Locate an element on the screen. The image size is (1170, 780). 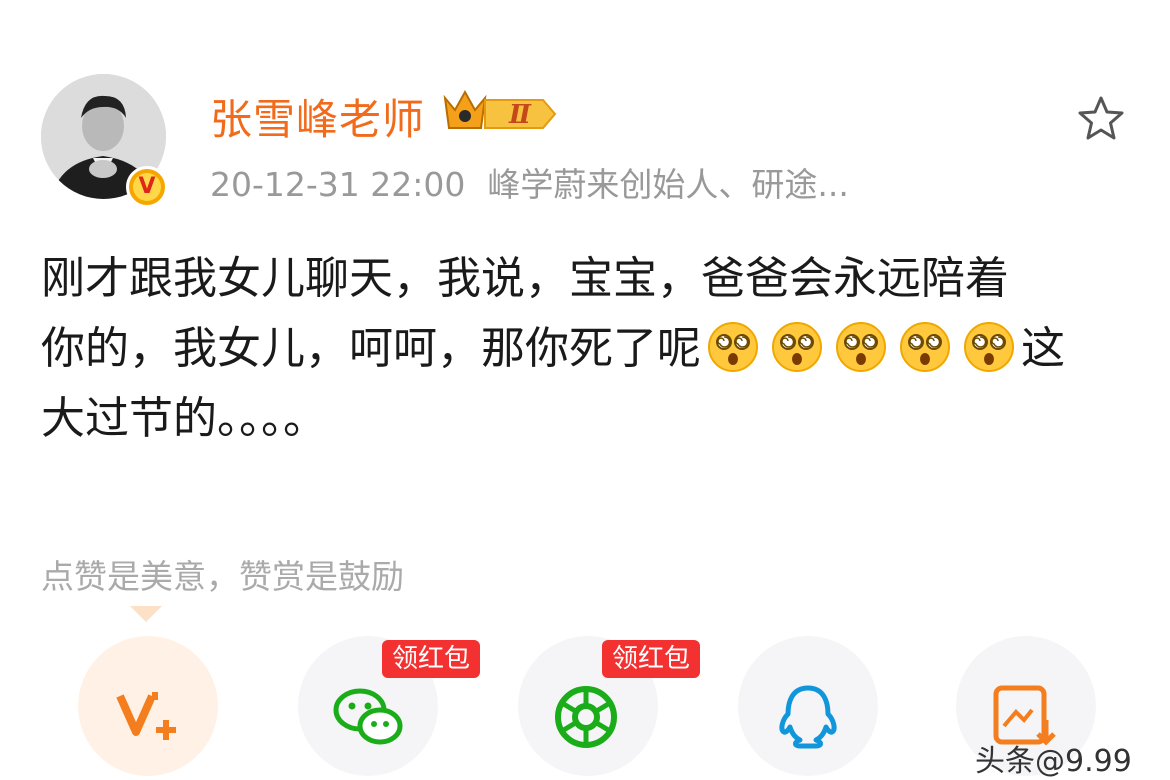
vplus-share-button is located at coordinates (148, 706).